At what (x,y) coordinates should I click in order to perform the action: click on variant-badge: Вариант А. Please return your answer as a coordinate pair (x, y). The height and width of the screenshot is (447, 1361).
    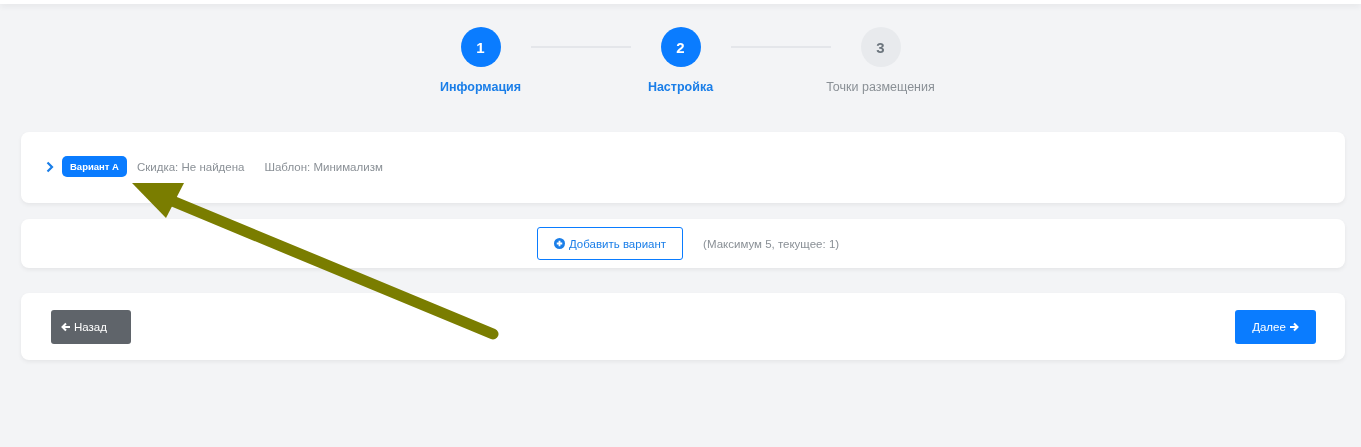
    Looking at the image, I should click on (94, 166).